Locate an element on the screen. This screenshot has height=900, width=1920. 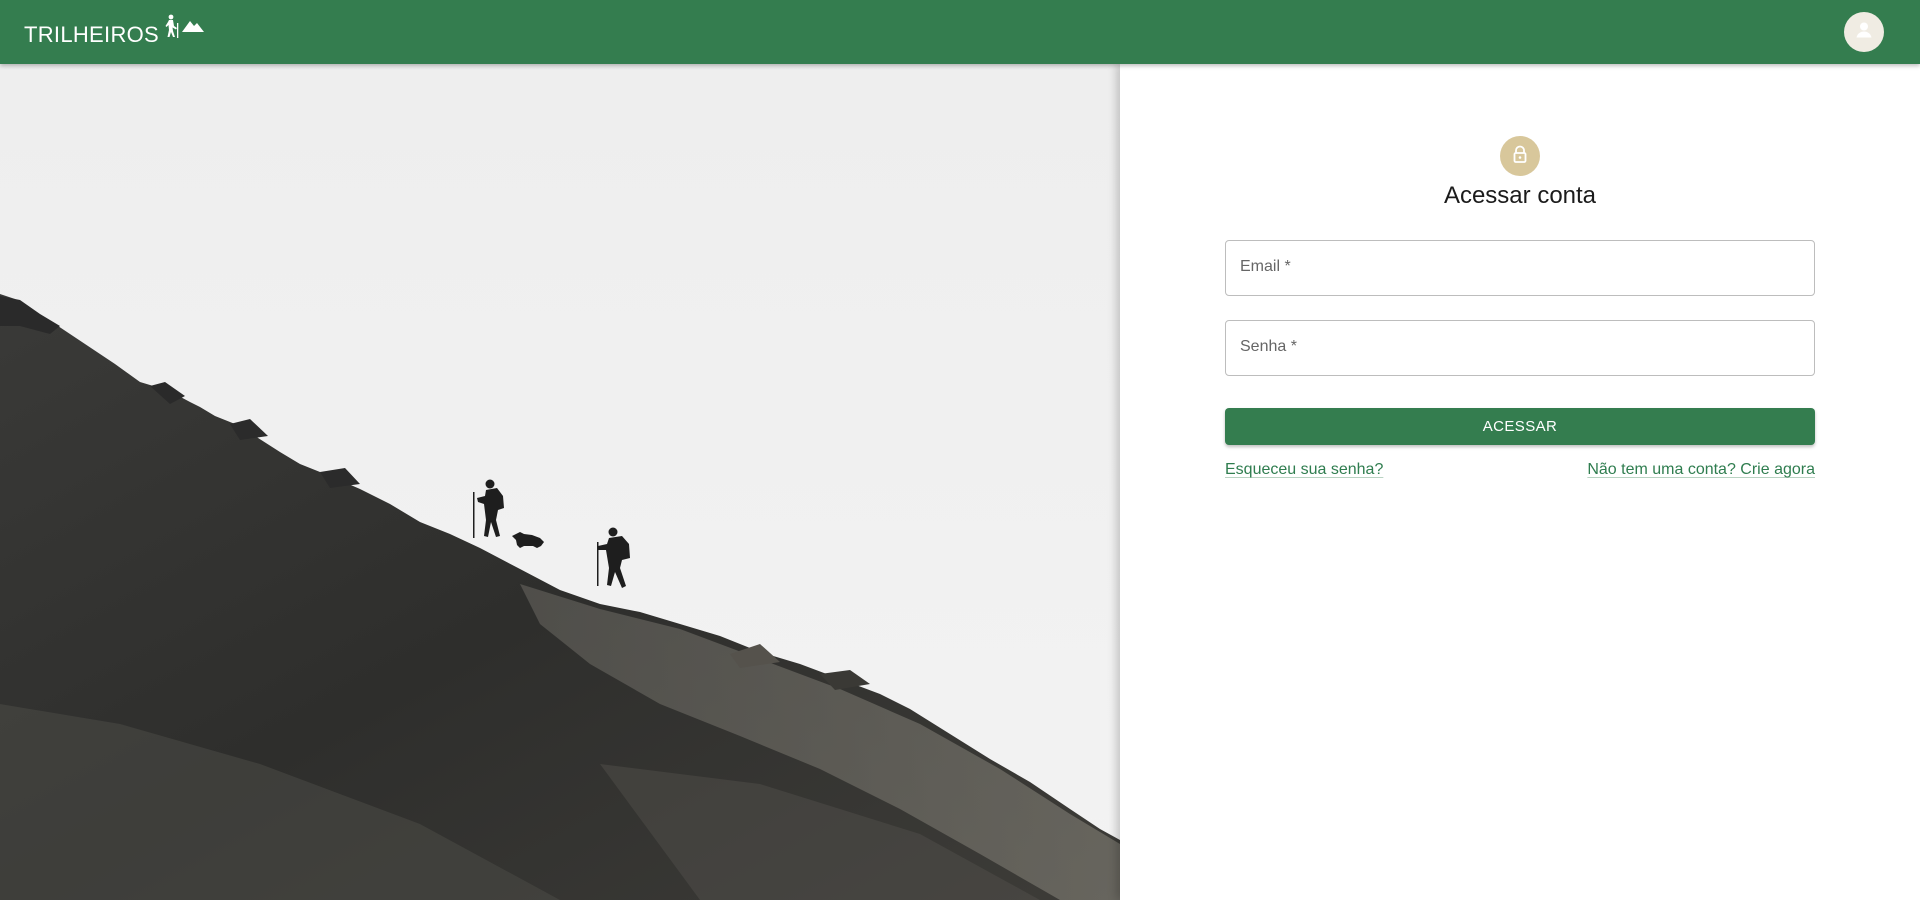
brand-logo: TRILHEIROS is located at coordinates (114, 32).